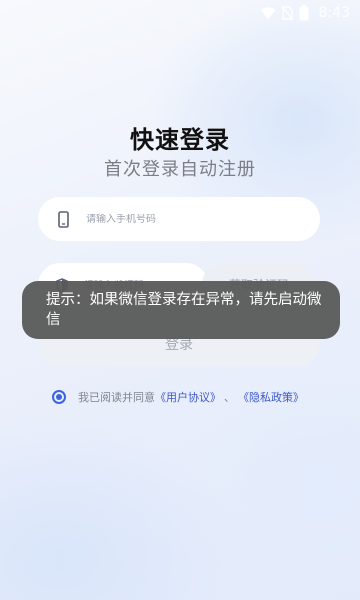 This screenshot has height=600, width=360. What do you see at coordinates (304, 13) in the screenshot?
I see `battery-icon` at bounding box center [304, 13].